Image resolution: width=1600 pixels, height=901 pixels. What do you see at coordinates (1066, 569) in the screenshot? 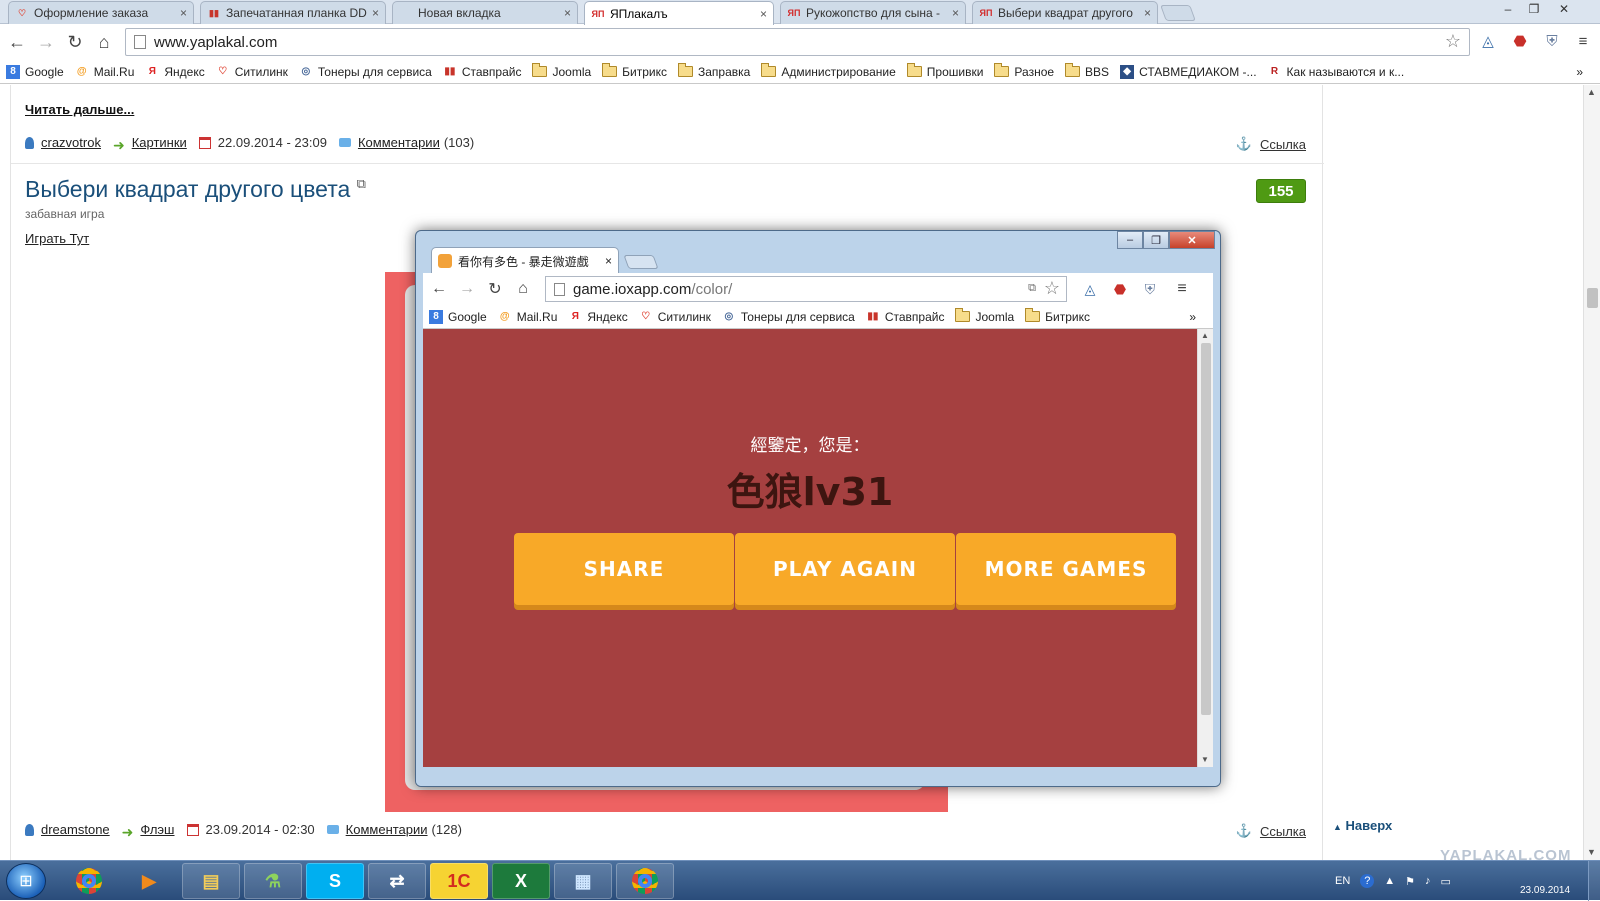
I see `more-games-button: MORE GAMES` at bounding box center [1066, 569].